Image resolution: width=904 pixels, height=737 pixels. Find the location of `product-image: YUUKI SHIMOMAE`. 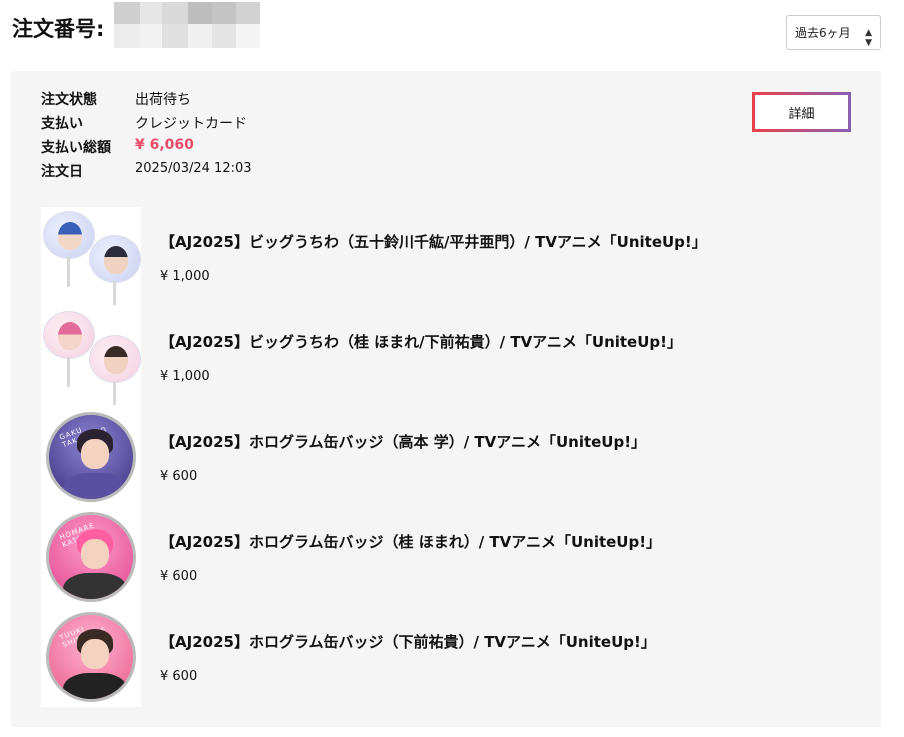

product-image: YUUKI SHIMOMAE is located at coordinates (91, 657).